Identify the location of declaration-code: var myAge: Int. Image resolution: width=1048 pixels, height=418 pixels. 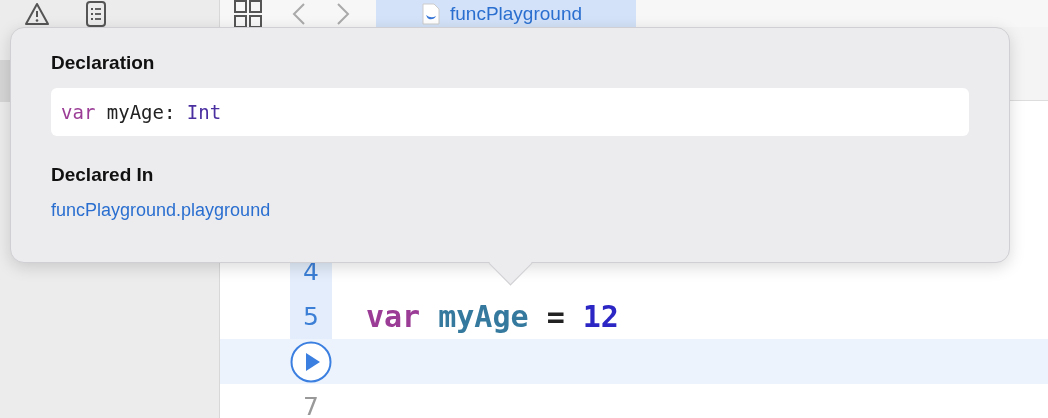
(510, 112).